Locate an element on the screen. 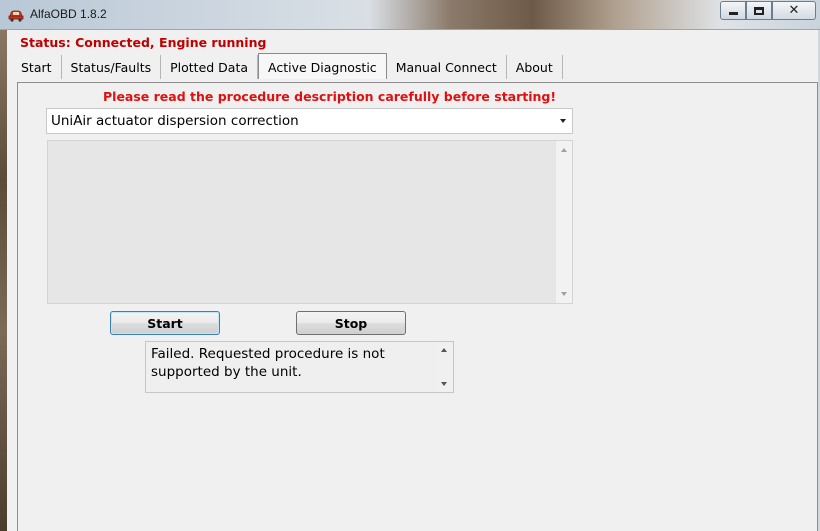 The height and width of the screenshot is (531, 820). close-button: ✕ is located at coordinates (794, 10).